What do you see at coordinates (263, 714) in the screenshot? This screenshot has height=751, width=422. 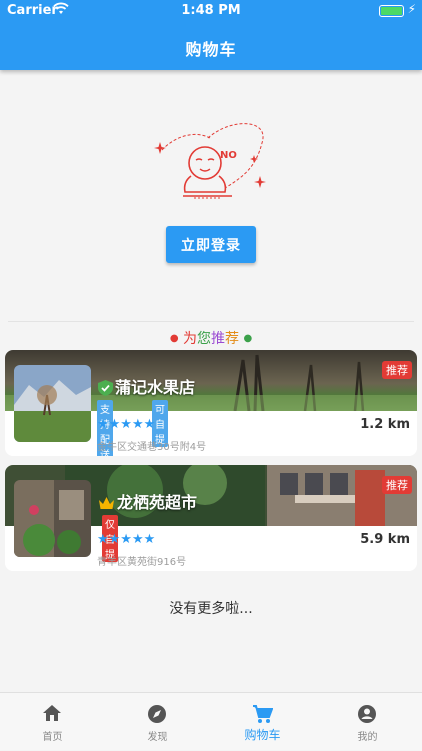 I see `cart-icon` at bounding box center [263, 714].